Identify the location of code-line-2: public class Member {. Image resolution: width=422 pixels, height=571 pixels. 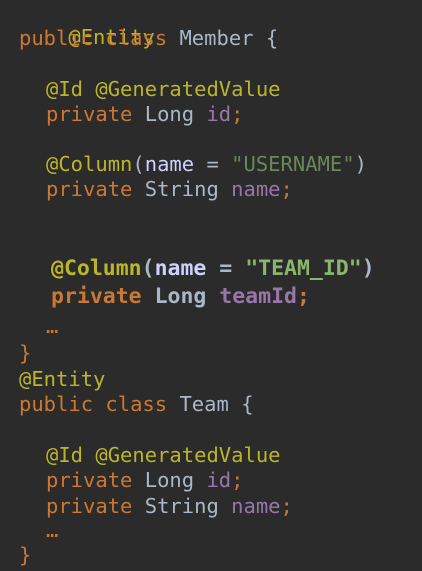
(148, 38).